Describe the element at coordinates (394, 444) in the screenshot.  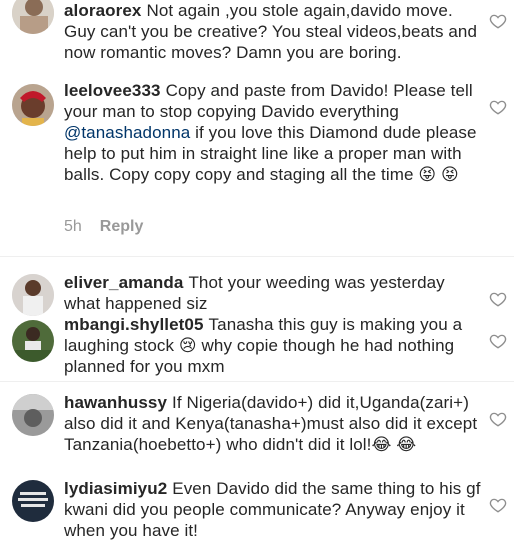
I see `emoji: 😂 😂` at that location.